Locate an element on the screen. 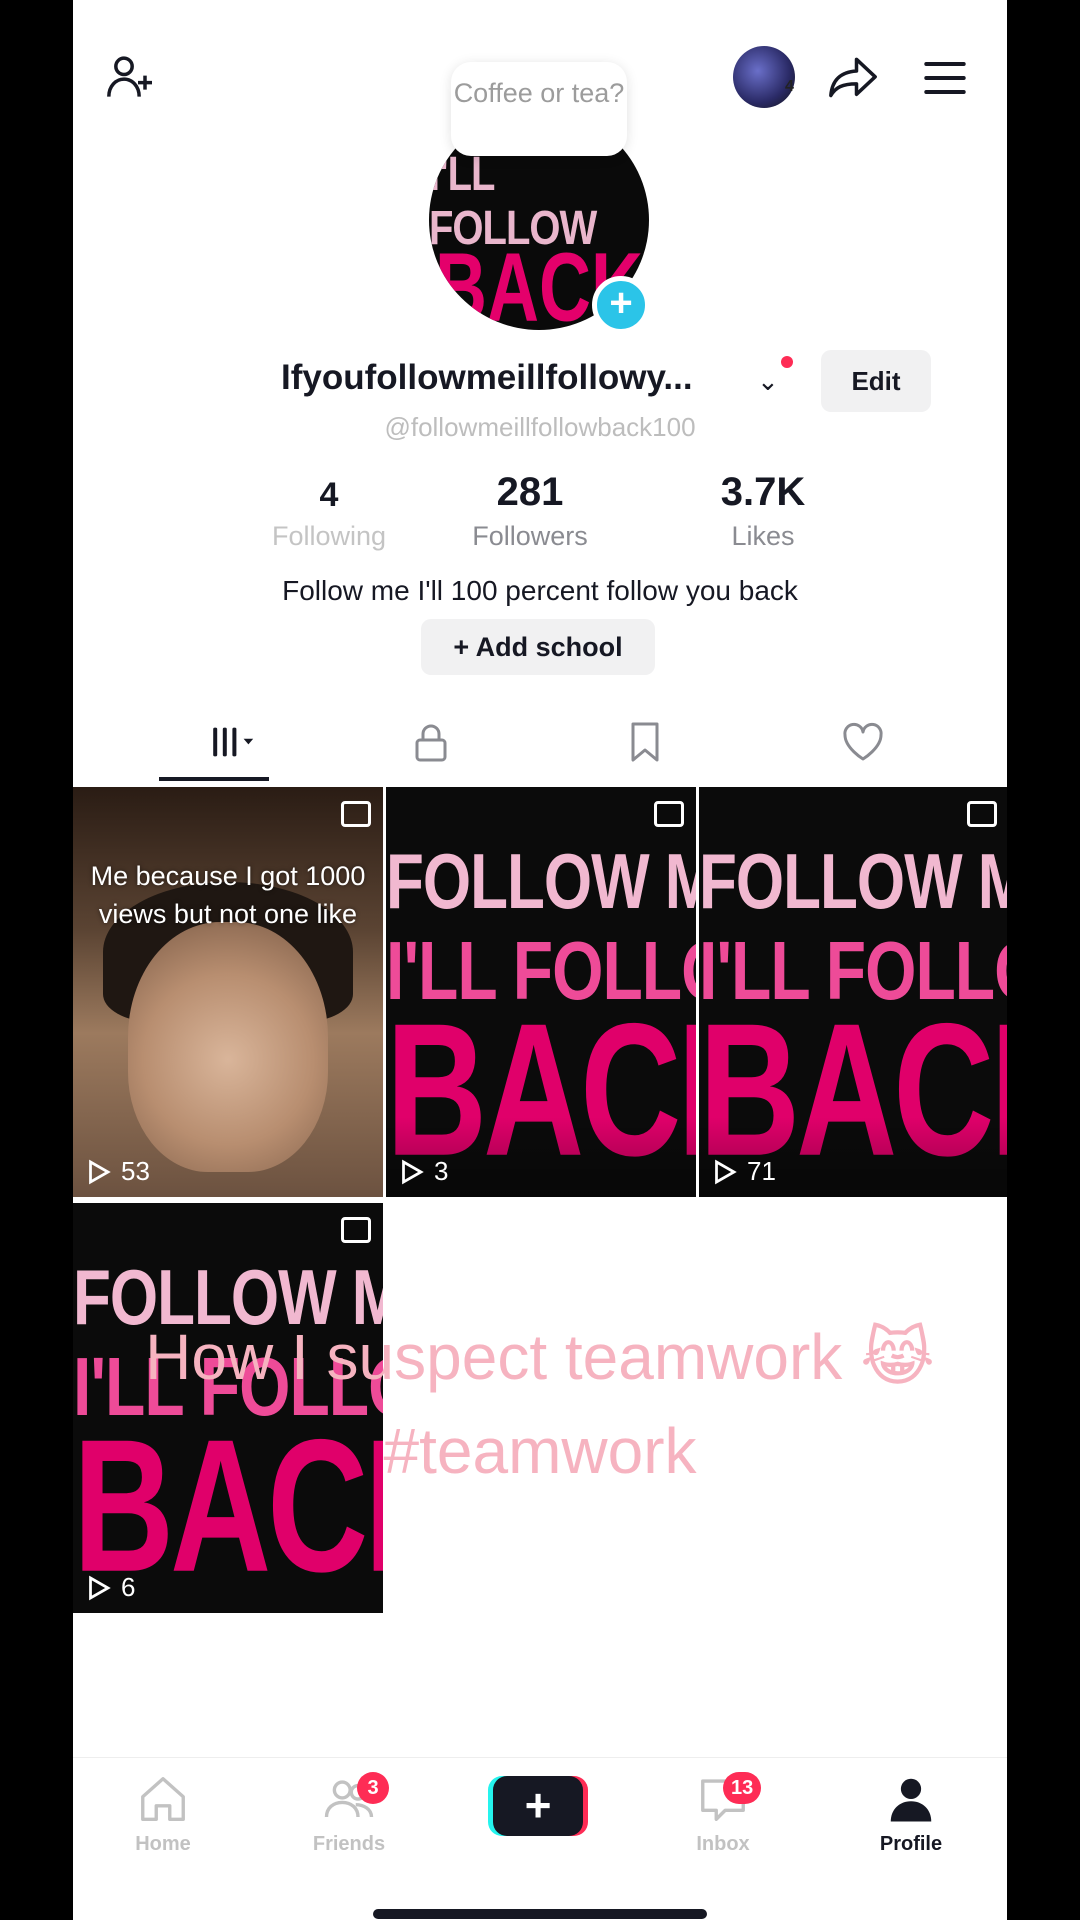 This screenshot has height=1920, width=1080. caption-hashtag: #teamwork is located at coordinates (540, 1451).